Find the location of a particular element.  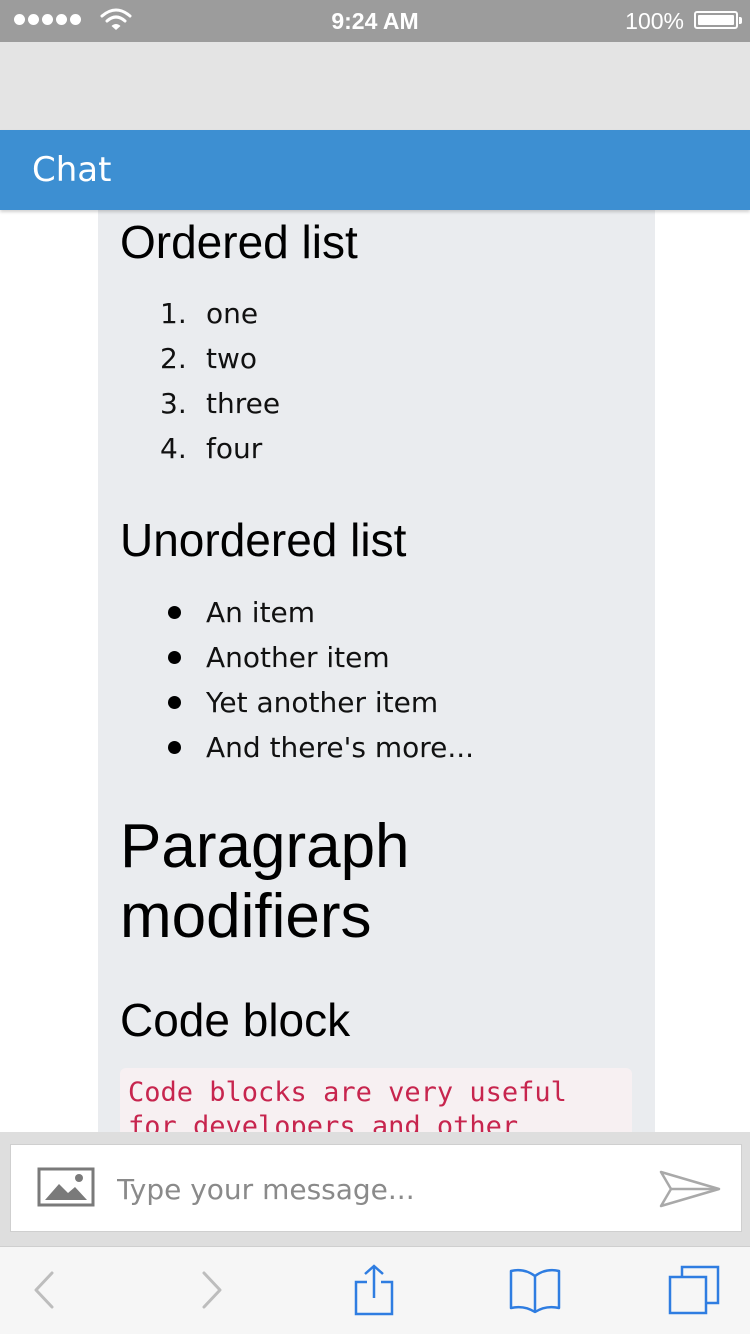

tabs-icon is located at coordinates (694, 1290).